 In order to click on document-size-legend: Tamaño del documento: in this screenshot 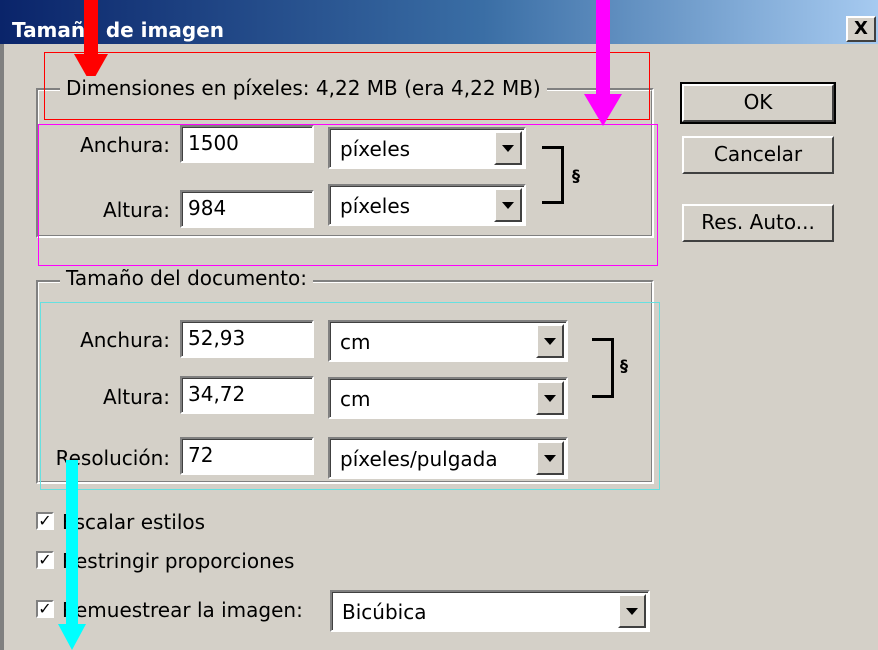, I will do `click(186, 278)`.